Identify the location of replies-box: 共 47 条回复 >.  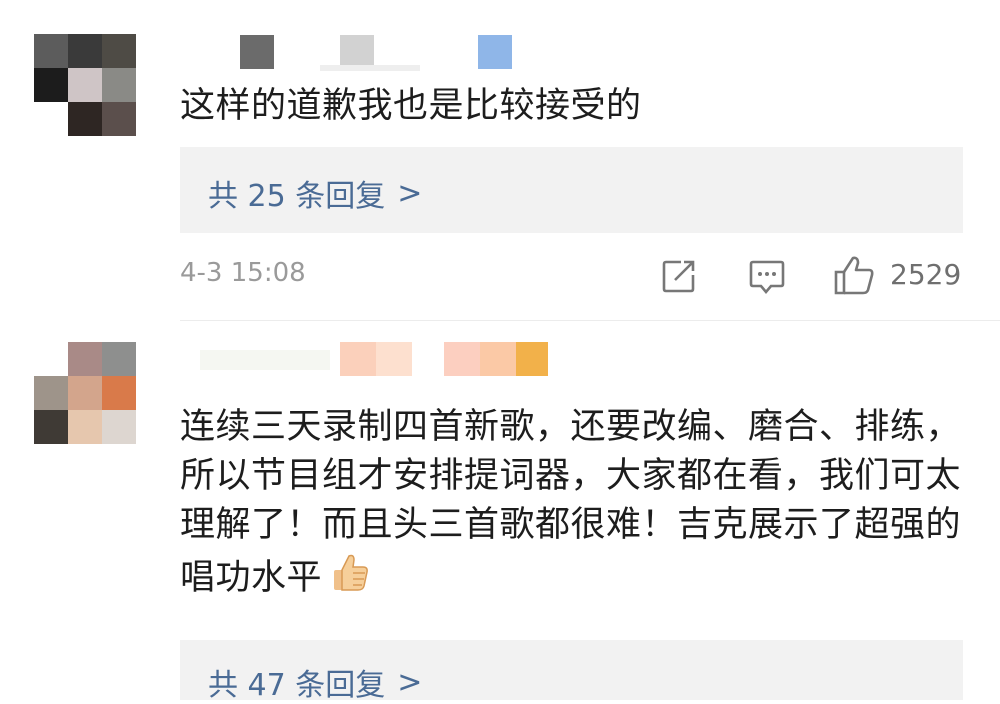
(571, 671).